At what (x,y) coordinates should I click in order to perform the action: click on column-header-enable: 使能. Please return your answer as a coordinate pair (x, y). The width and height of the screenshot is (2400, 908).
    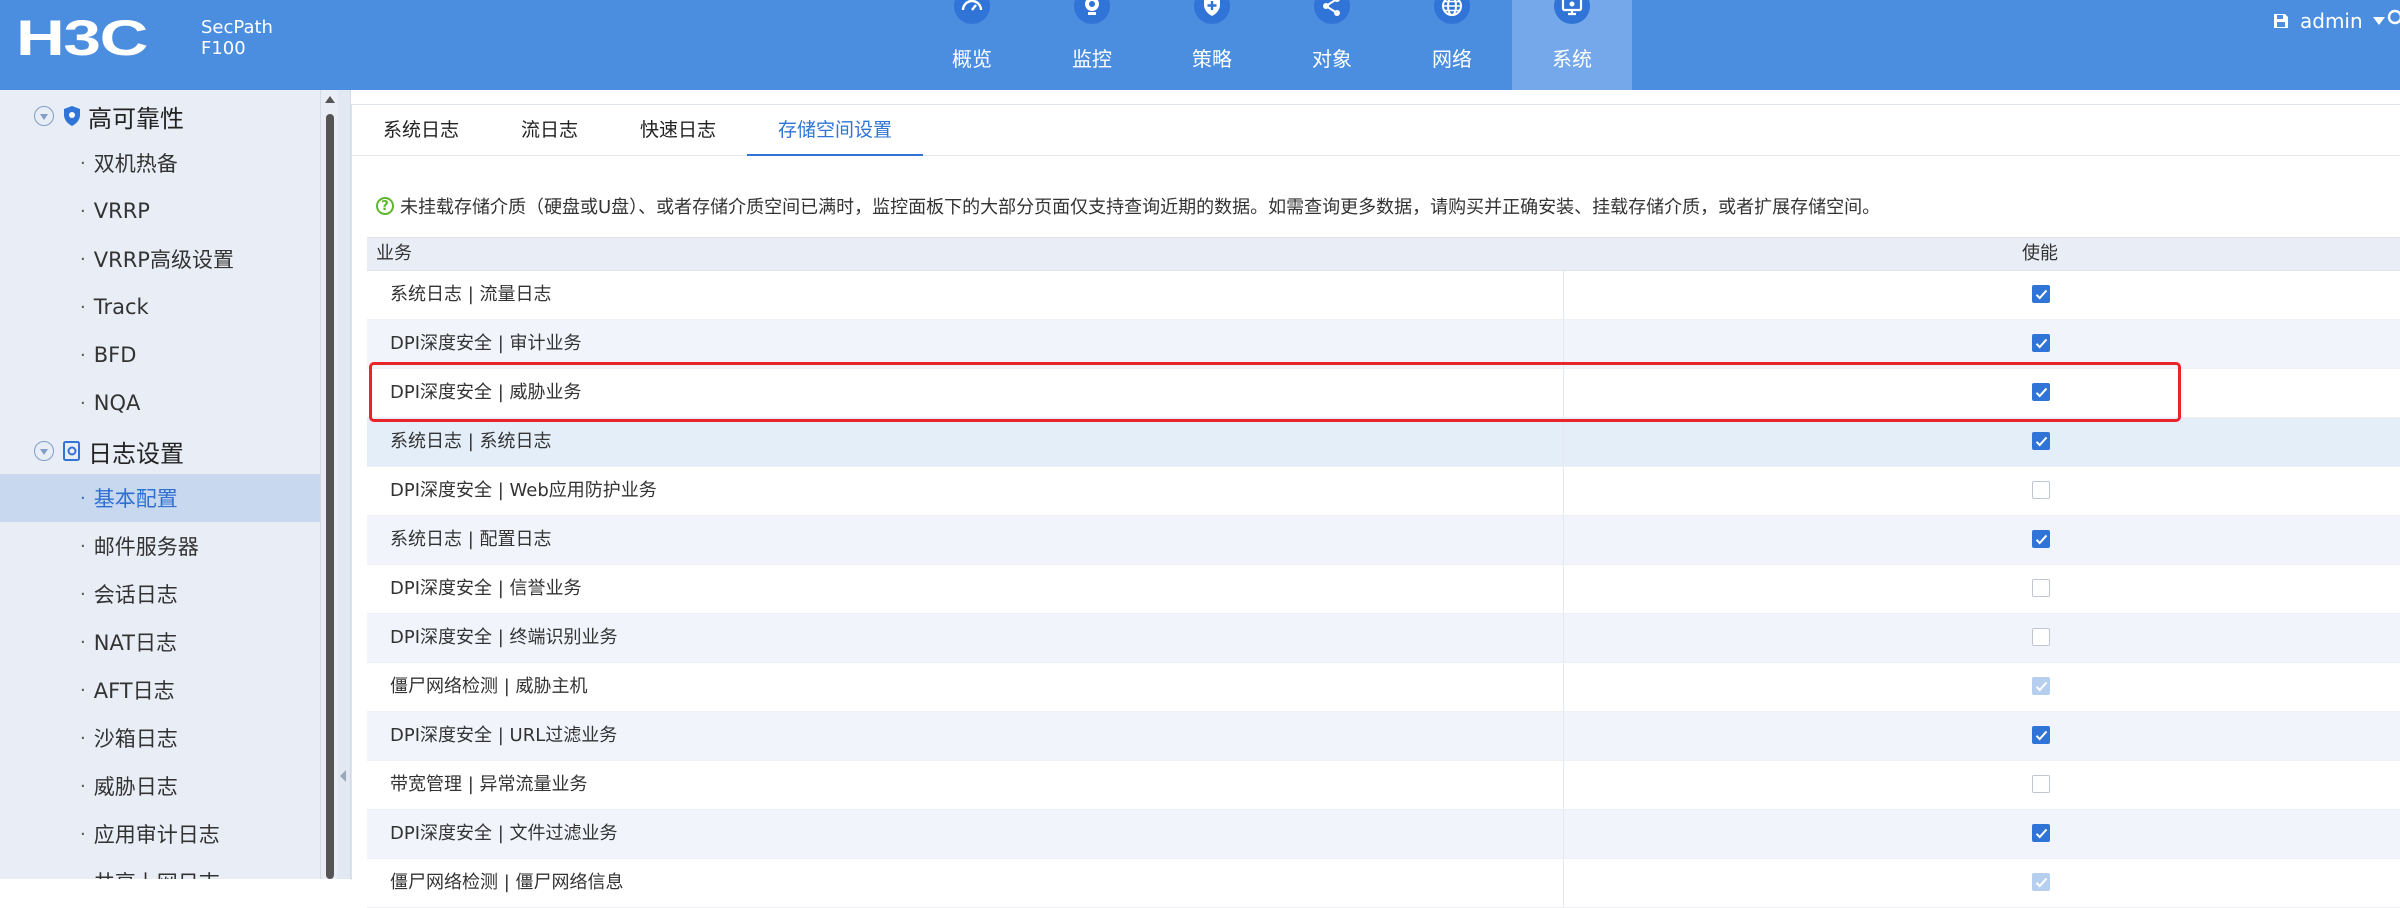
    Looking at the image, I should click on (2040, 253).